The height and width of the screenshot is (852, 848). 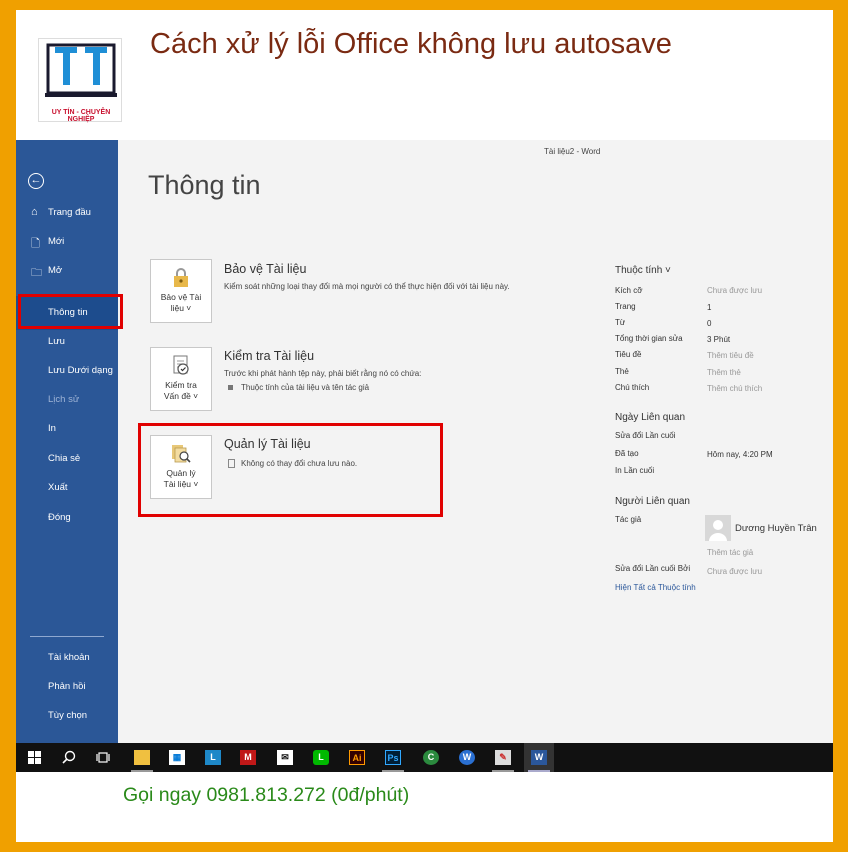 What do you see at coordinates (620, 322) in the screenshot?
I see `prop-key: Từ` at bounding box center [620, 322].